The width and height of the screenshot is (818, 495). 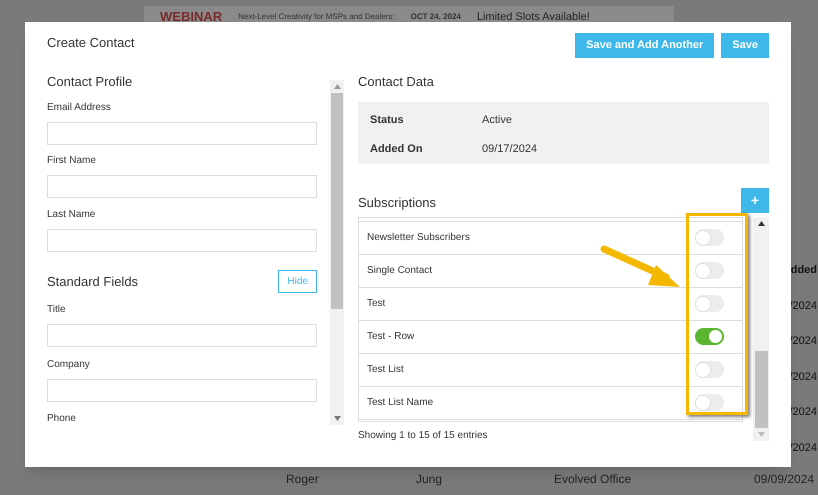 What do you see at coordinates (533, 17) in the screenshot?
I see `banner-cta: Limited Slots Available!` at bounding box center [533, 17].